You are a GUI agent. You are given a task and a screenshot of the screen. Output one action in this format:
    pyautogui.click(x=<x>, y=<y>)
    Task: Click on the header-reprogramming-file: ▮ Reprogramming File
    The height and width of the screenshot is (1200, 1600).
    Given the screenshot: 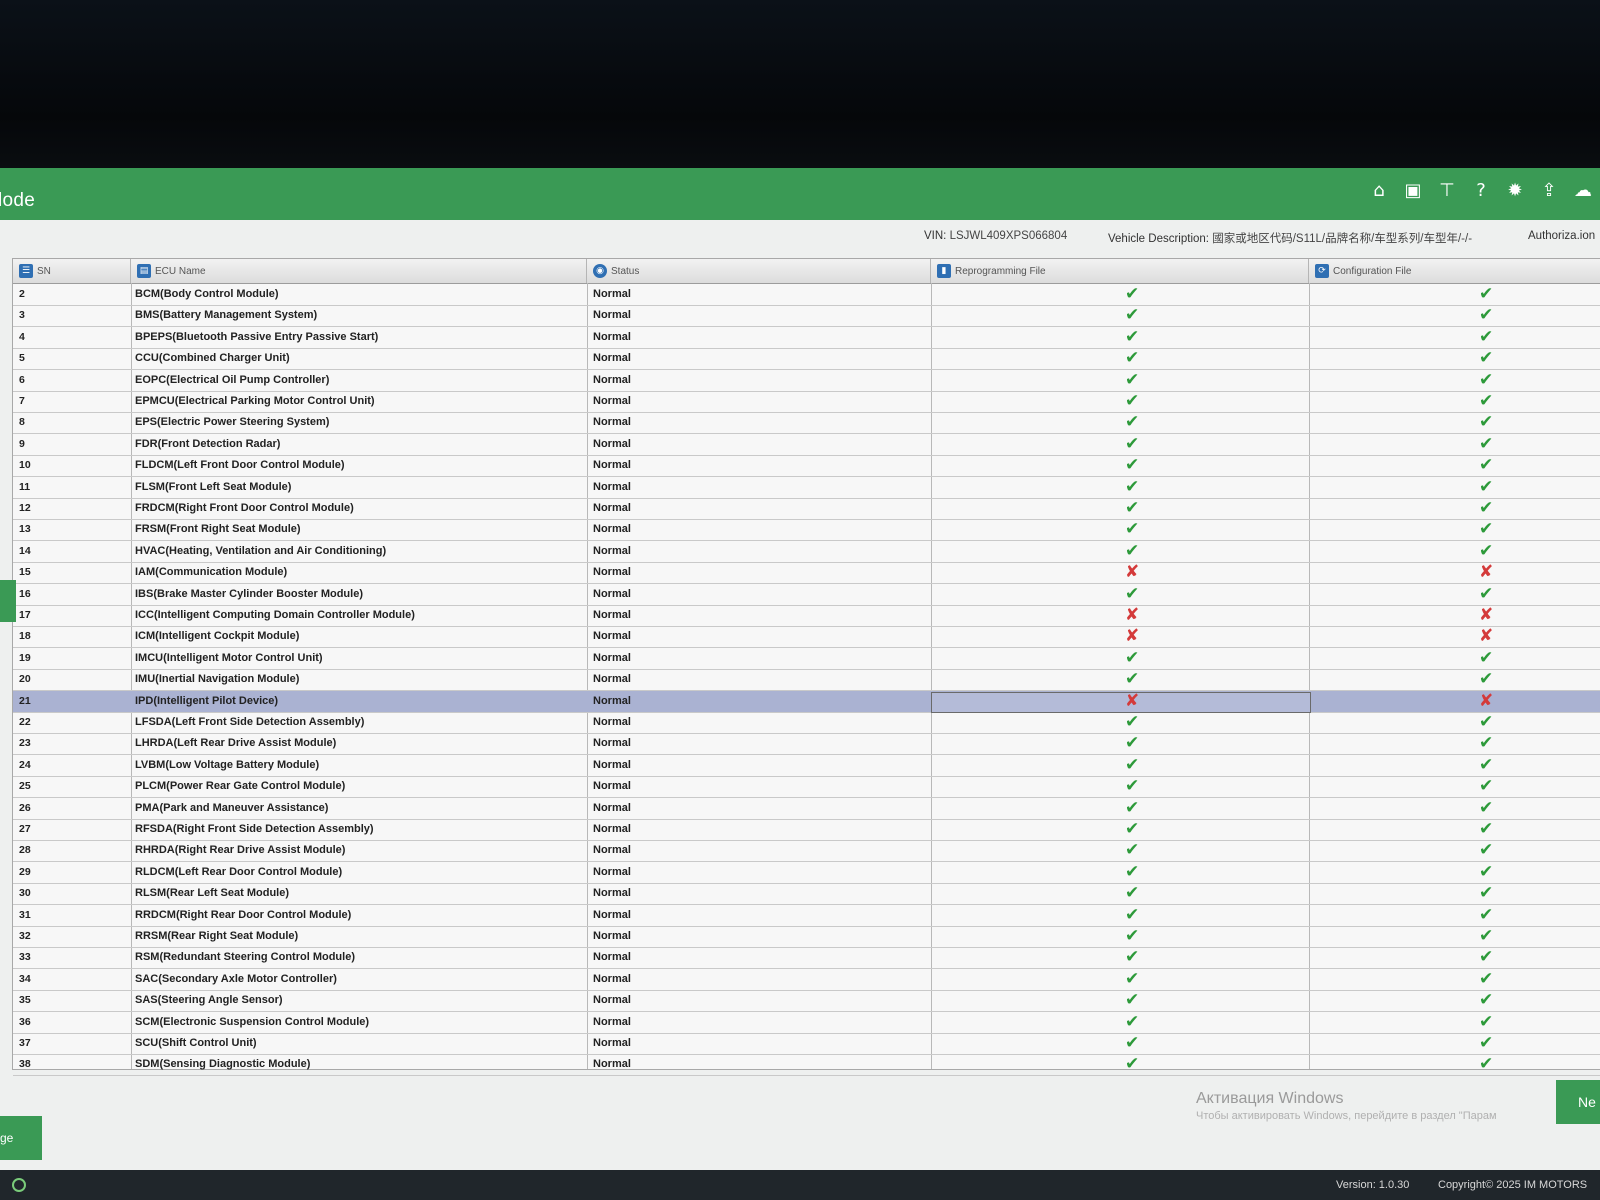 What is the action you would take?
    pyautogui.click(x=1120, y=271)
    